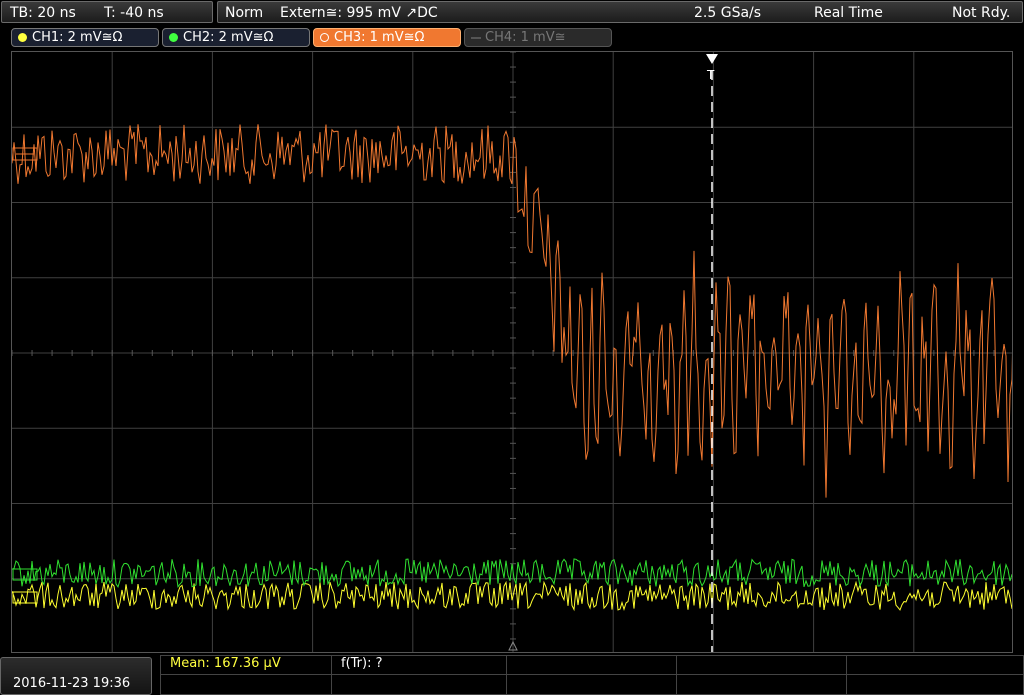 The width and height of the screenshot is (1024, 695). What do you see at coordinates (22, 37) in the screenshot?
I see `ch1-indicator-icon` at bounding box center [22, 37].